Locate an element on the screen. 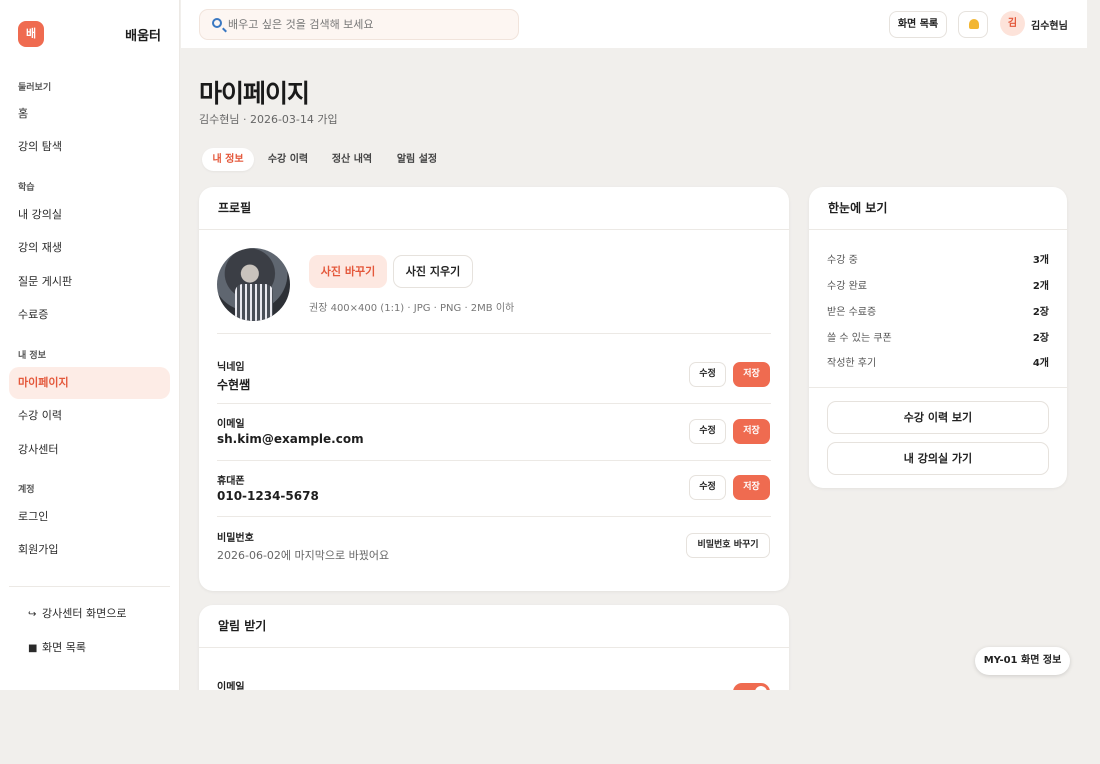  phone-save-button: 저장 is located at coordinates (751, 487).